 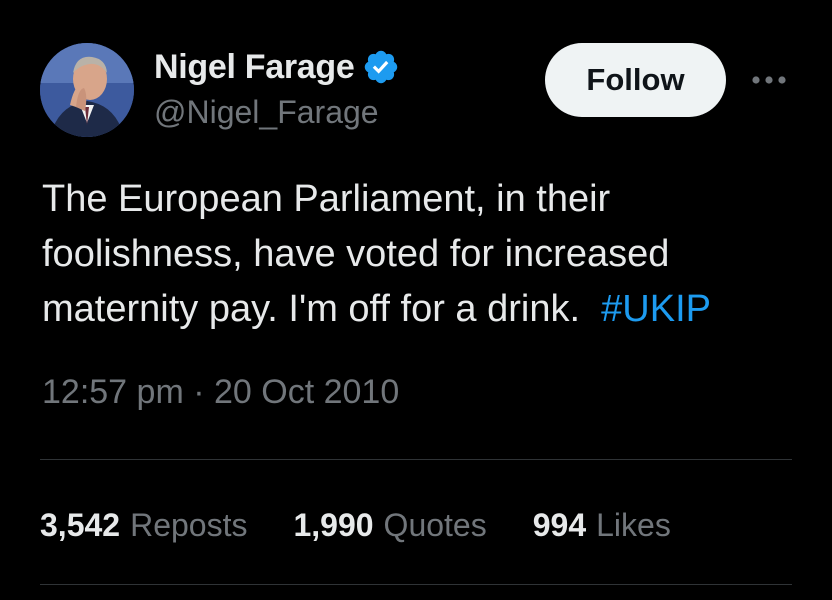 I want to click on tweet-time: 12:57 pm, so click(x=113, y=392).